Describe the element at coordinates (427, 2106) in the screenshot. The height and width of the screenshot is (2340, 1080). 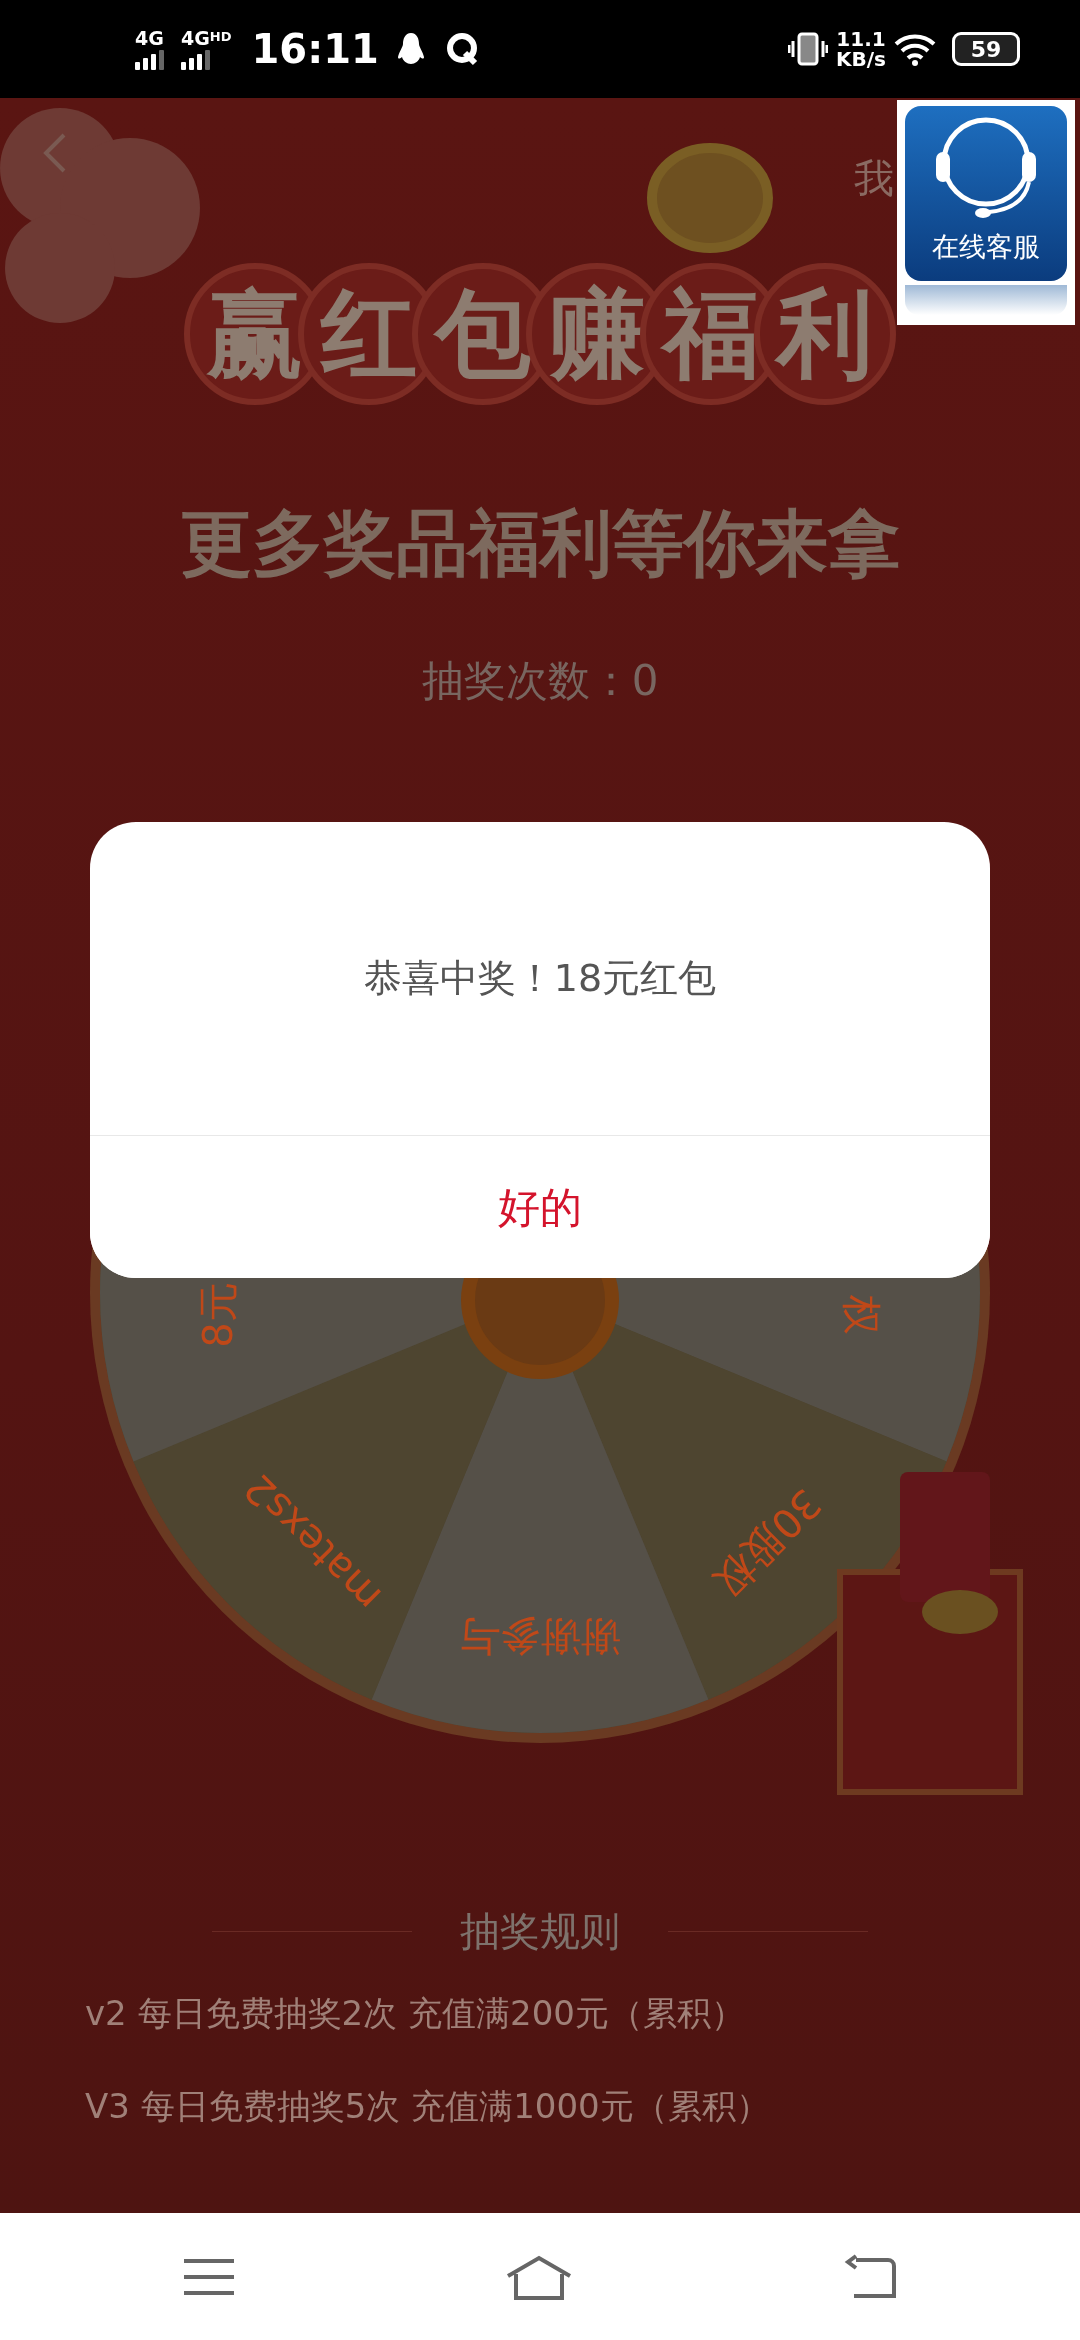
I see `rule-text: V3 每日免费抽奖5次 充值满1000元（累积）` at that location.